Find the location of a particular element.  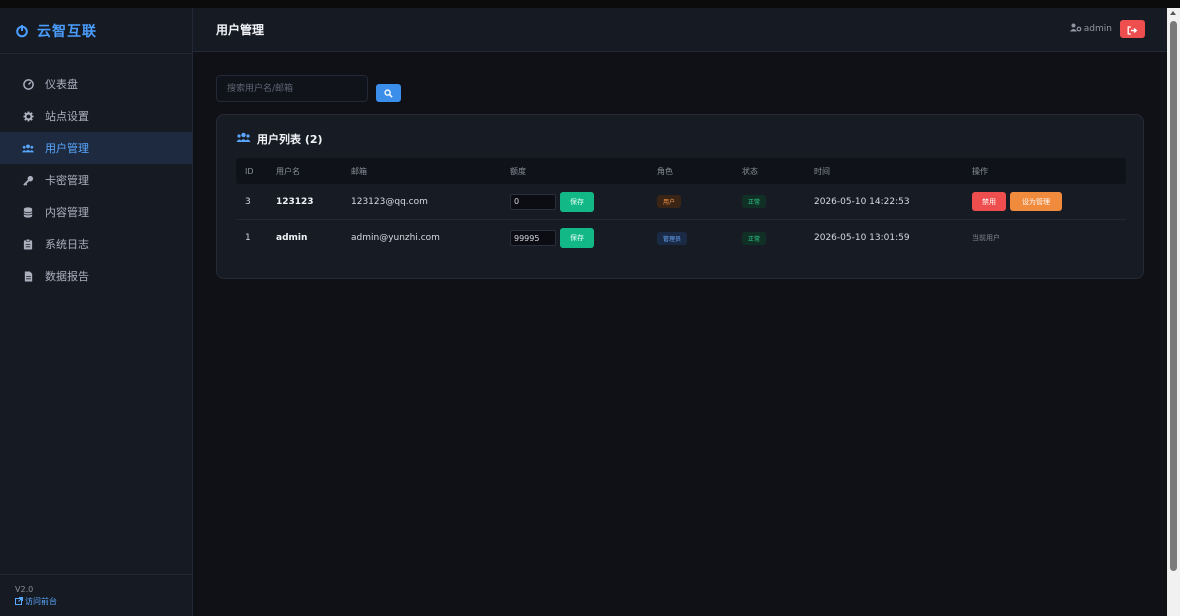

clipboard-icon is located at coordinates (28, 244).